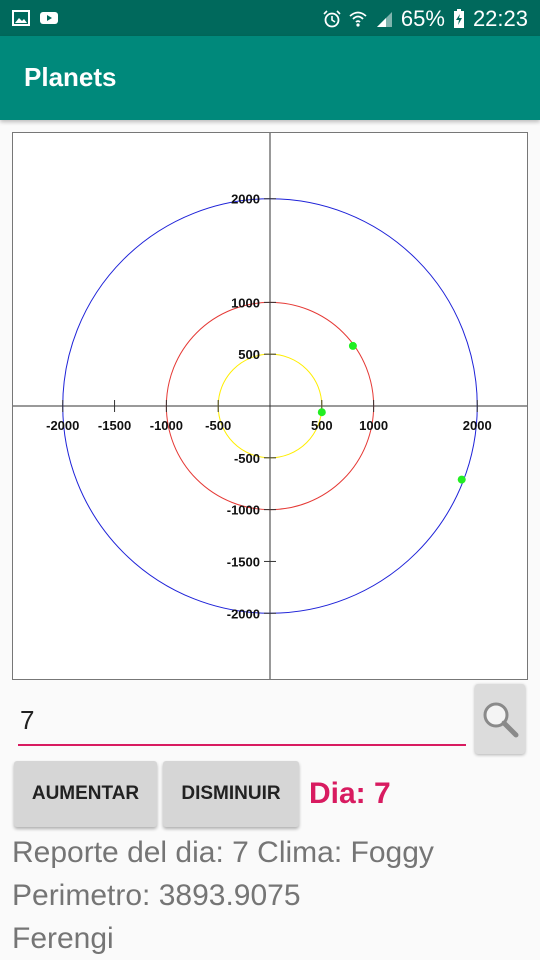 This screenshot has height=960, width=540. Describe the element at coordinates (322, 425) in the screenshot. I see `x-tick-label: 500` at that location.